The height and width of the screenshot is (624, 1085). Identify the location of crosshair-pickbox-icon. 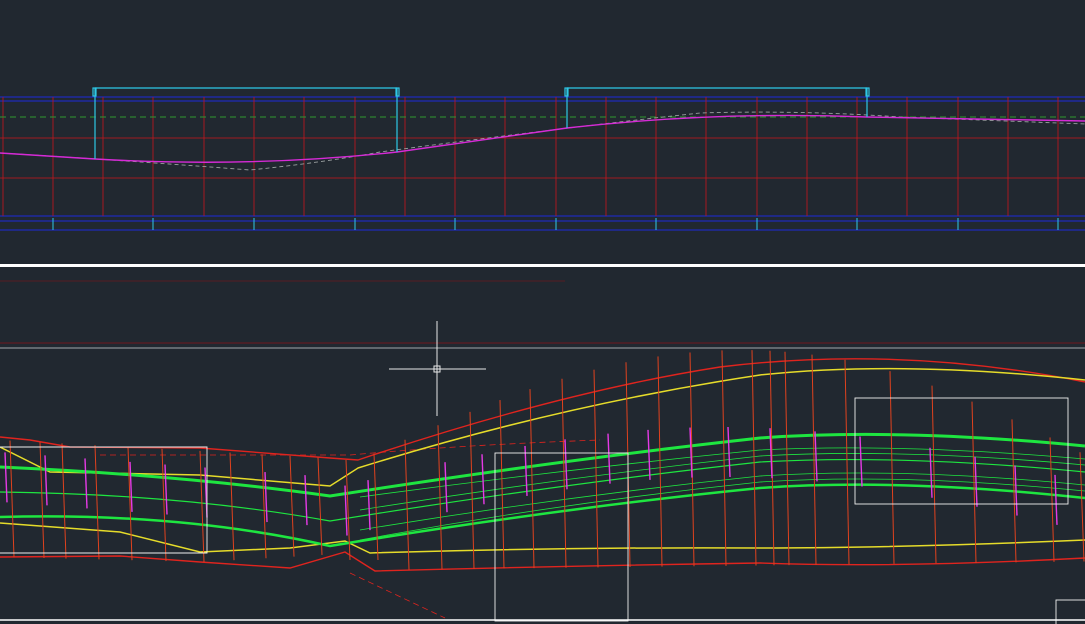
(437, 368).